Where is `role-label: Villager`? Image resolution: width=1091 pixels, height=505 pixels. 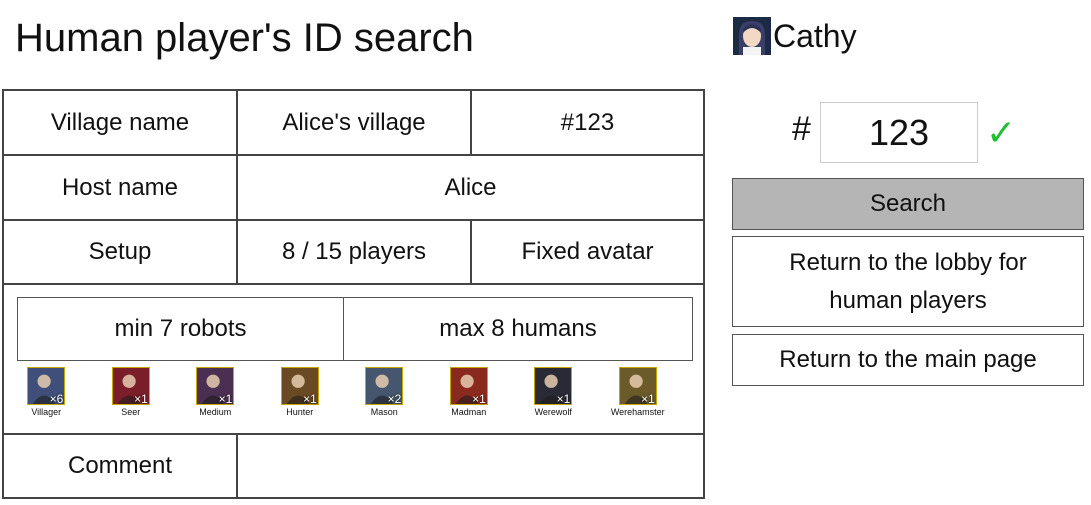 role-label: Villager is located at coordinates (46, 412).